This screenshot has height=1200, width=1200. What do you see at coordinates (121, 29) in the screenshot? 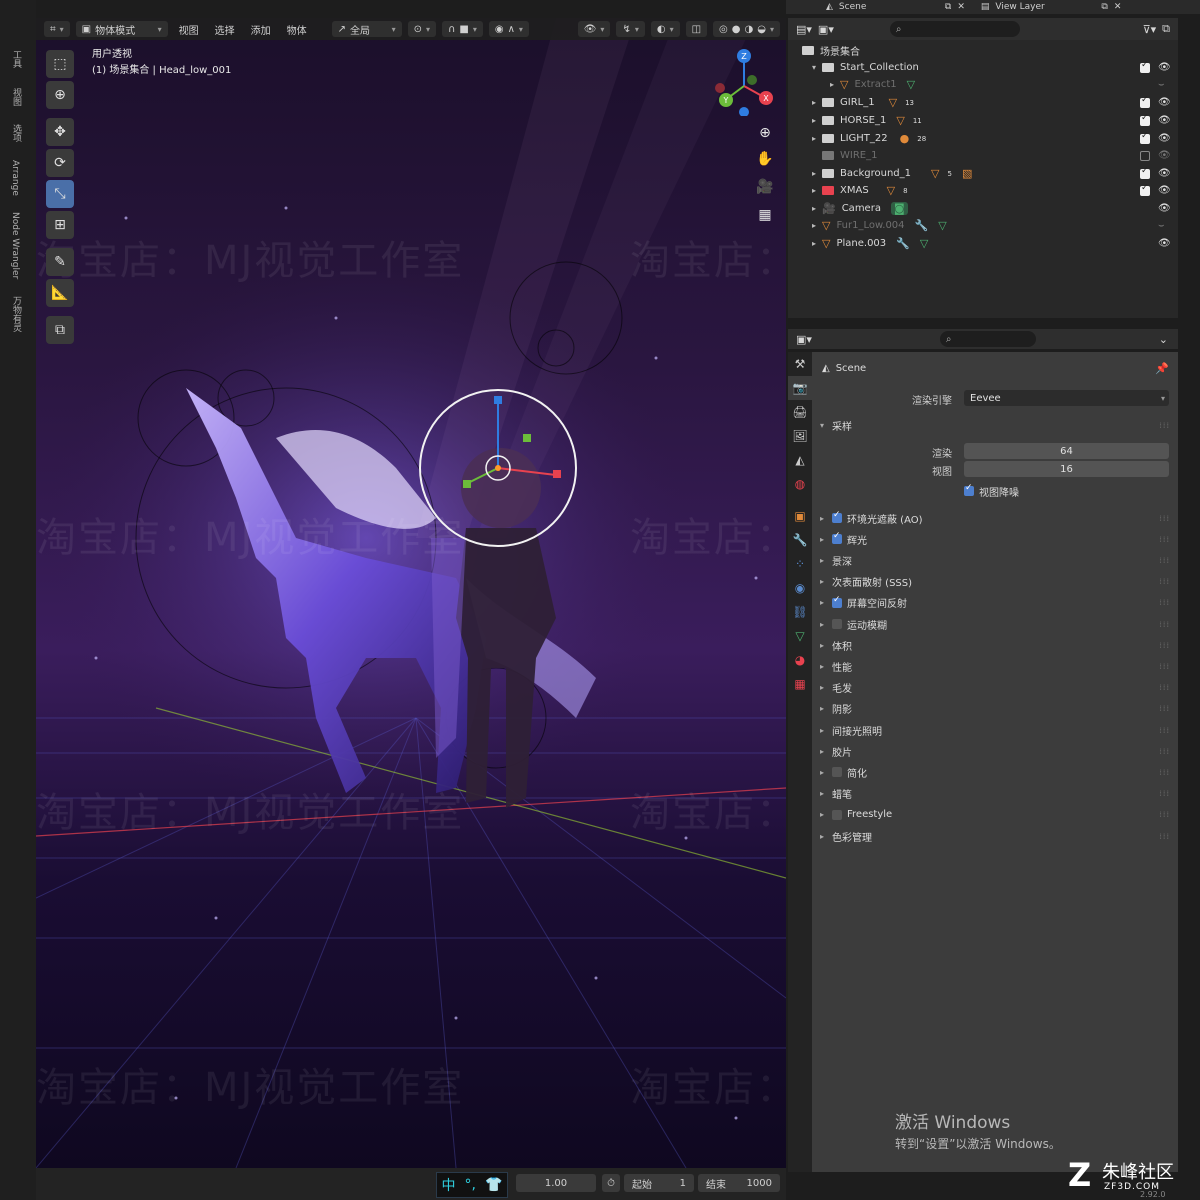
I see `mode-dropdown: ▣ 物体模式 ▾` at bounding box center [121, 29].